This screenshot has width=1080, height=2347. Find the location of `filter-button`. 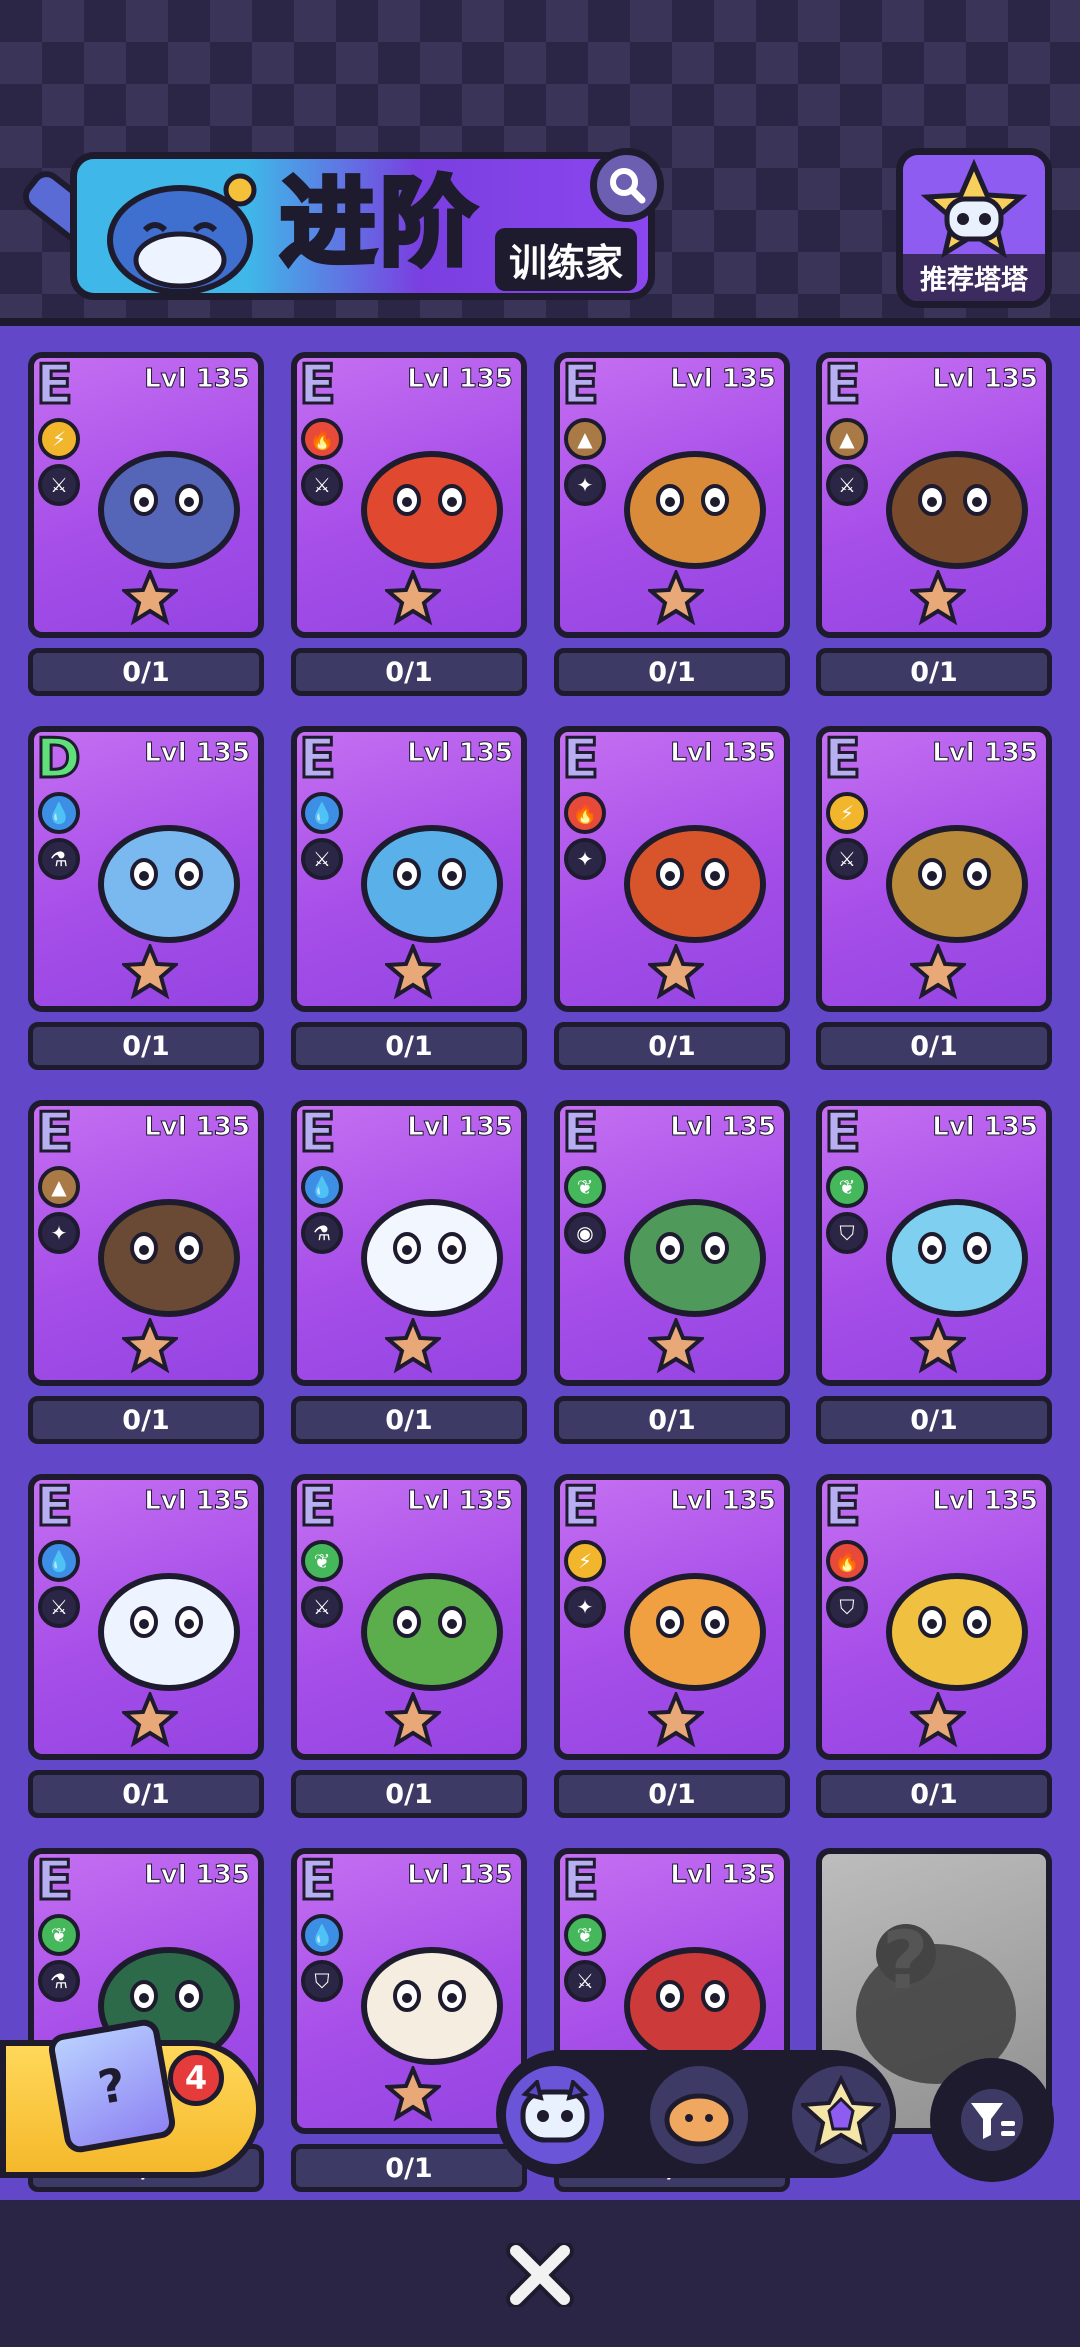

filter-button is located at coordinates (992, 2120).